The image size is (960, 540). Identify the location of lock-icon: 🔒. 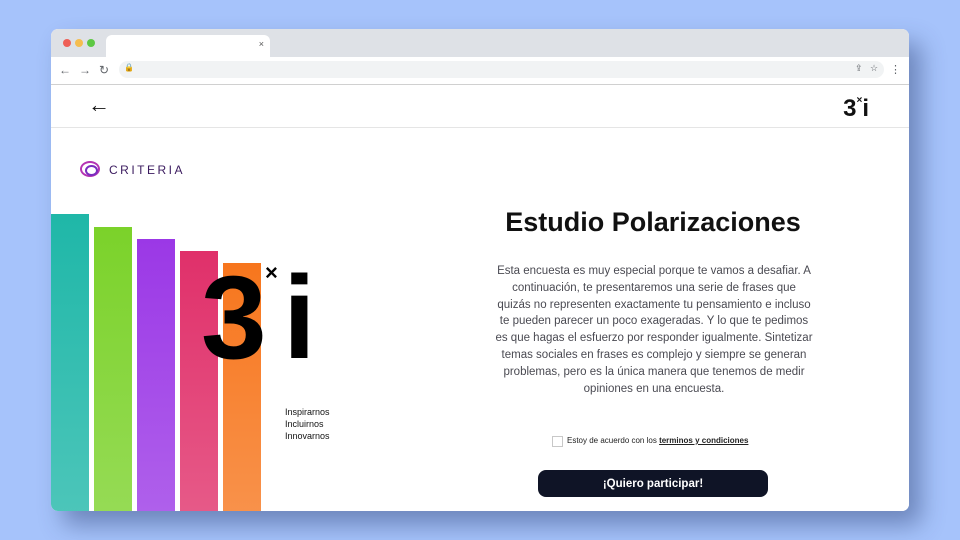
(129, 67).